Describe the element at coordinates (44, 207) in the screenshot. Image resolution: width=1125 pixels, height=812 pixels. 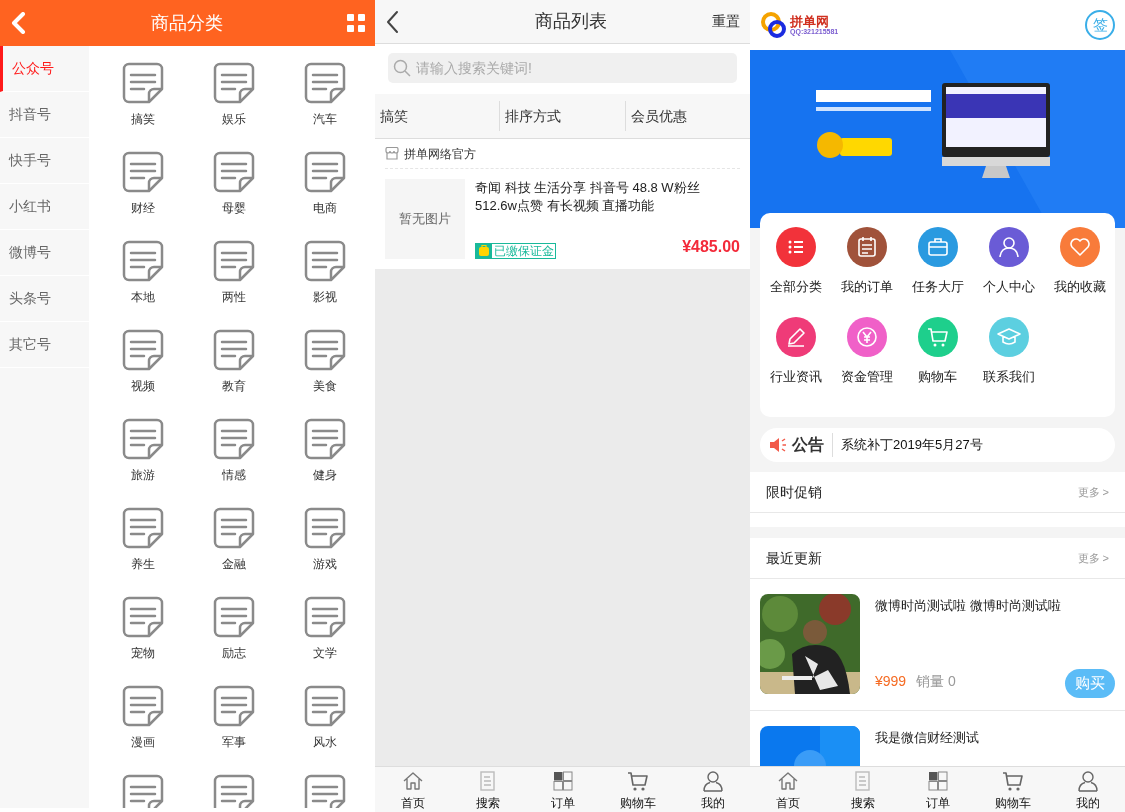
I see `sidebar-item: 小红书` at that location.